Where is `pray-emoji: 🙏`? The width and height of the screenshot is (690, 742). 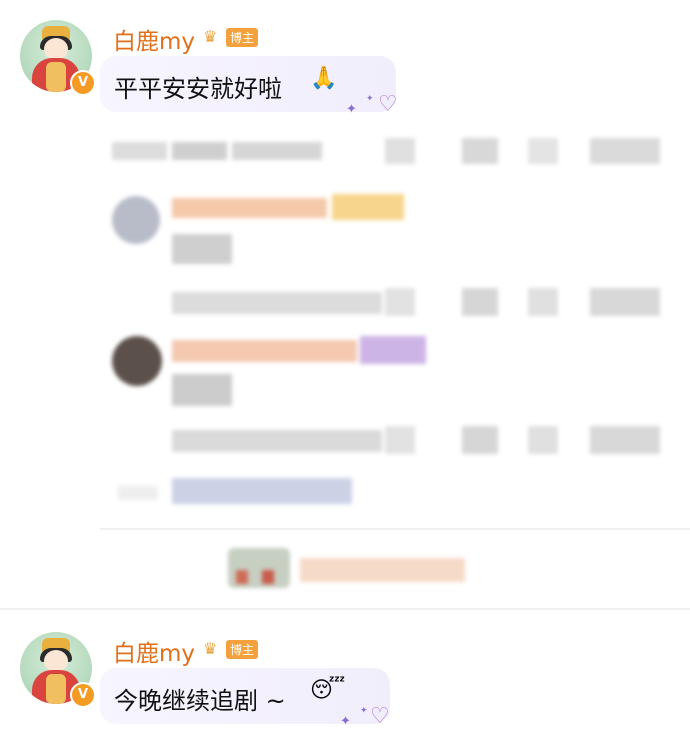 pray-emoji: 🙏 is located at coordinates (324, 78).